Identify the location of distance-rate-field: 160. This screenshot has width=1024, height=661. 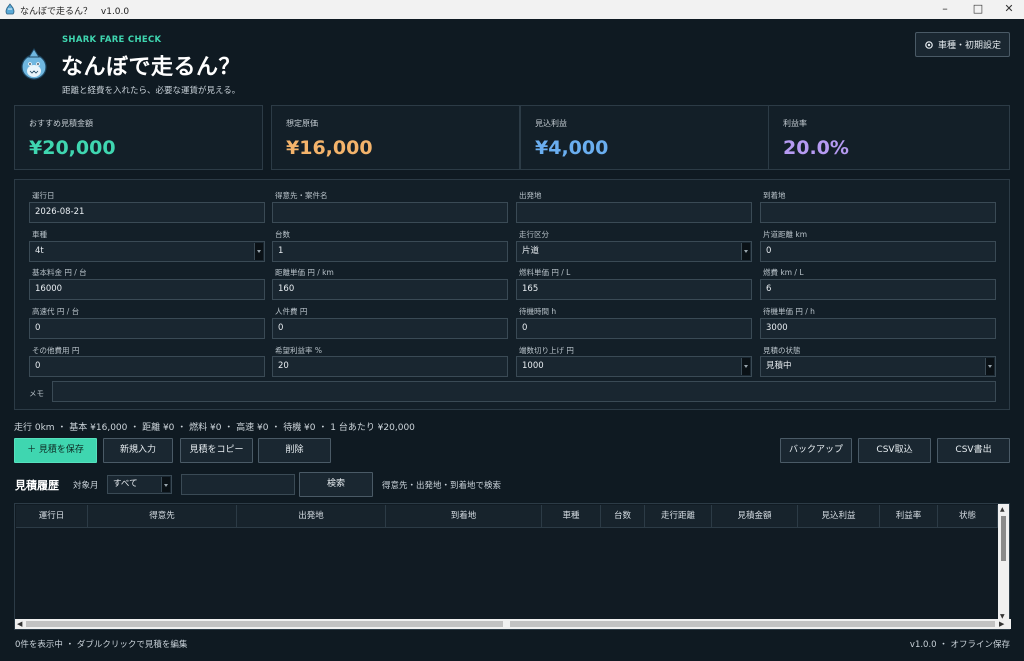
(390, 289).